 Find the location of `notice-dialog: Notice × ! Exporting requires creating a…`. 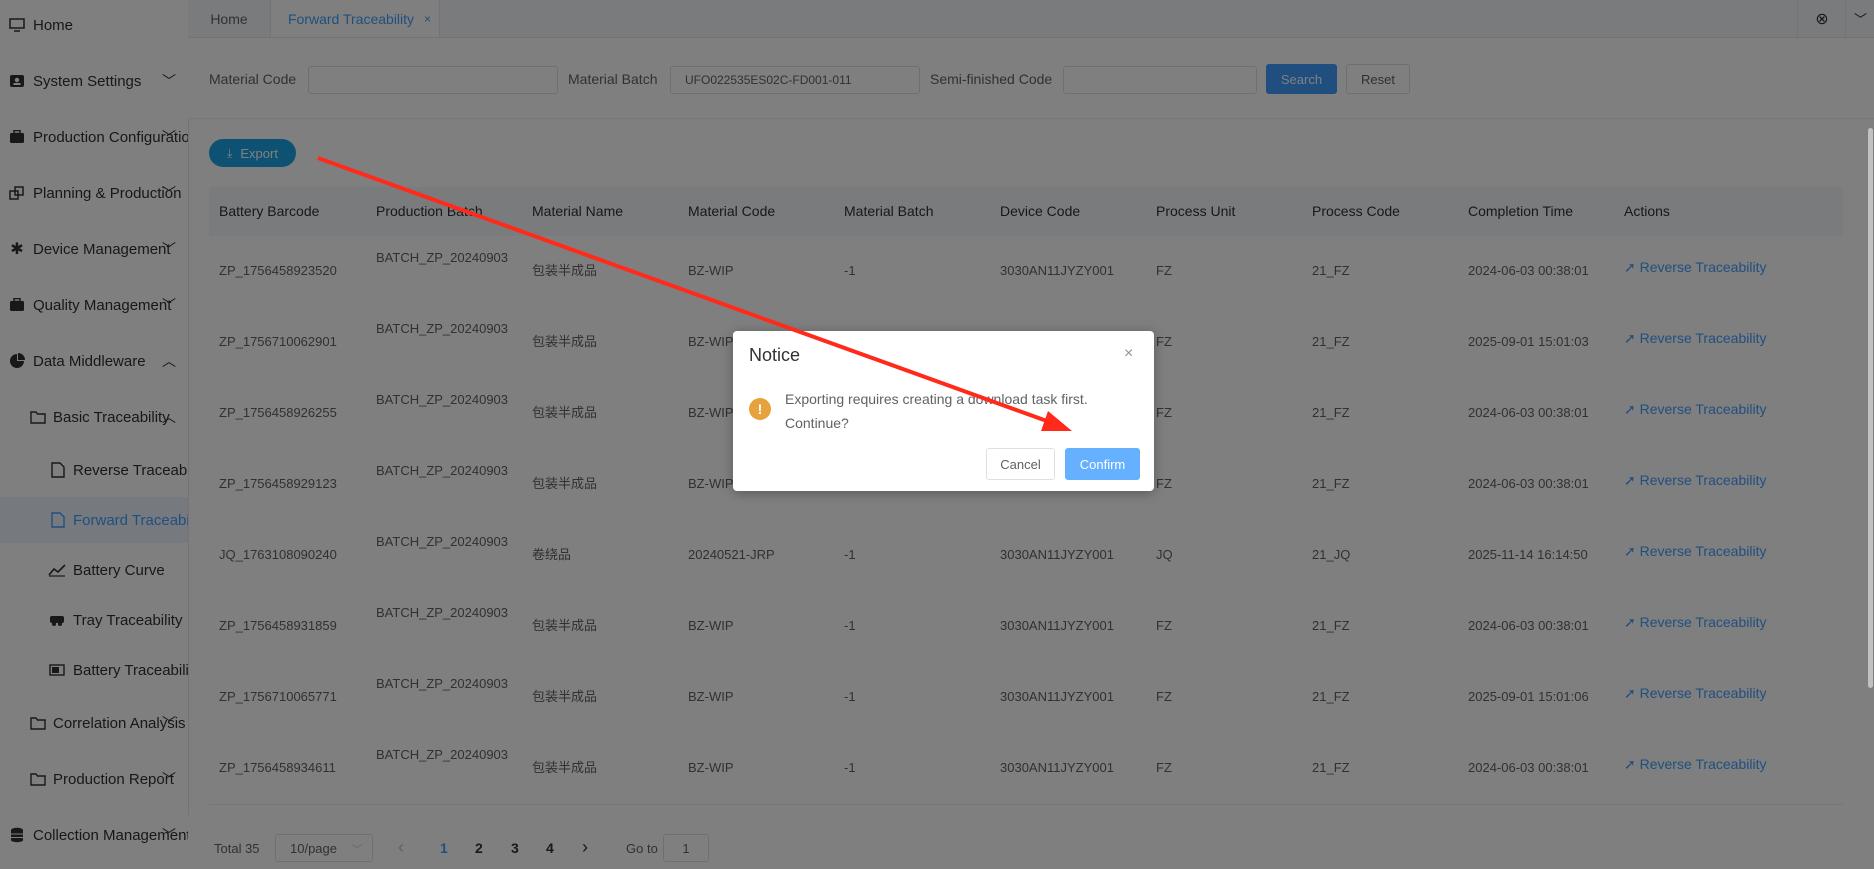

notice-dialog: Notice × ! Exporting requires creating a… is located at coordinates (943, 411).